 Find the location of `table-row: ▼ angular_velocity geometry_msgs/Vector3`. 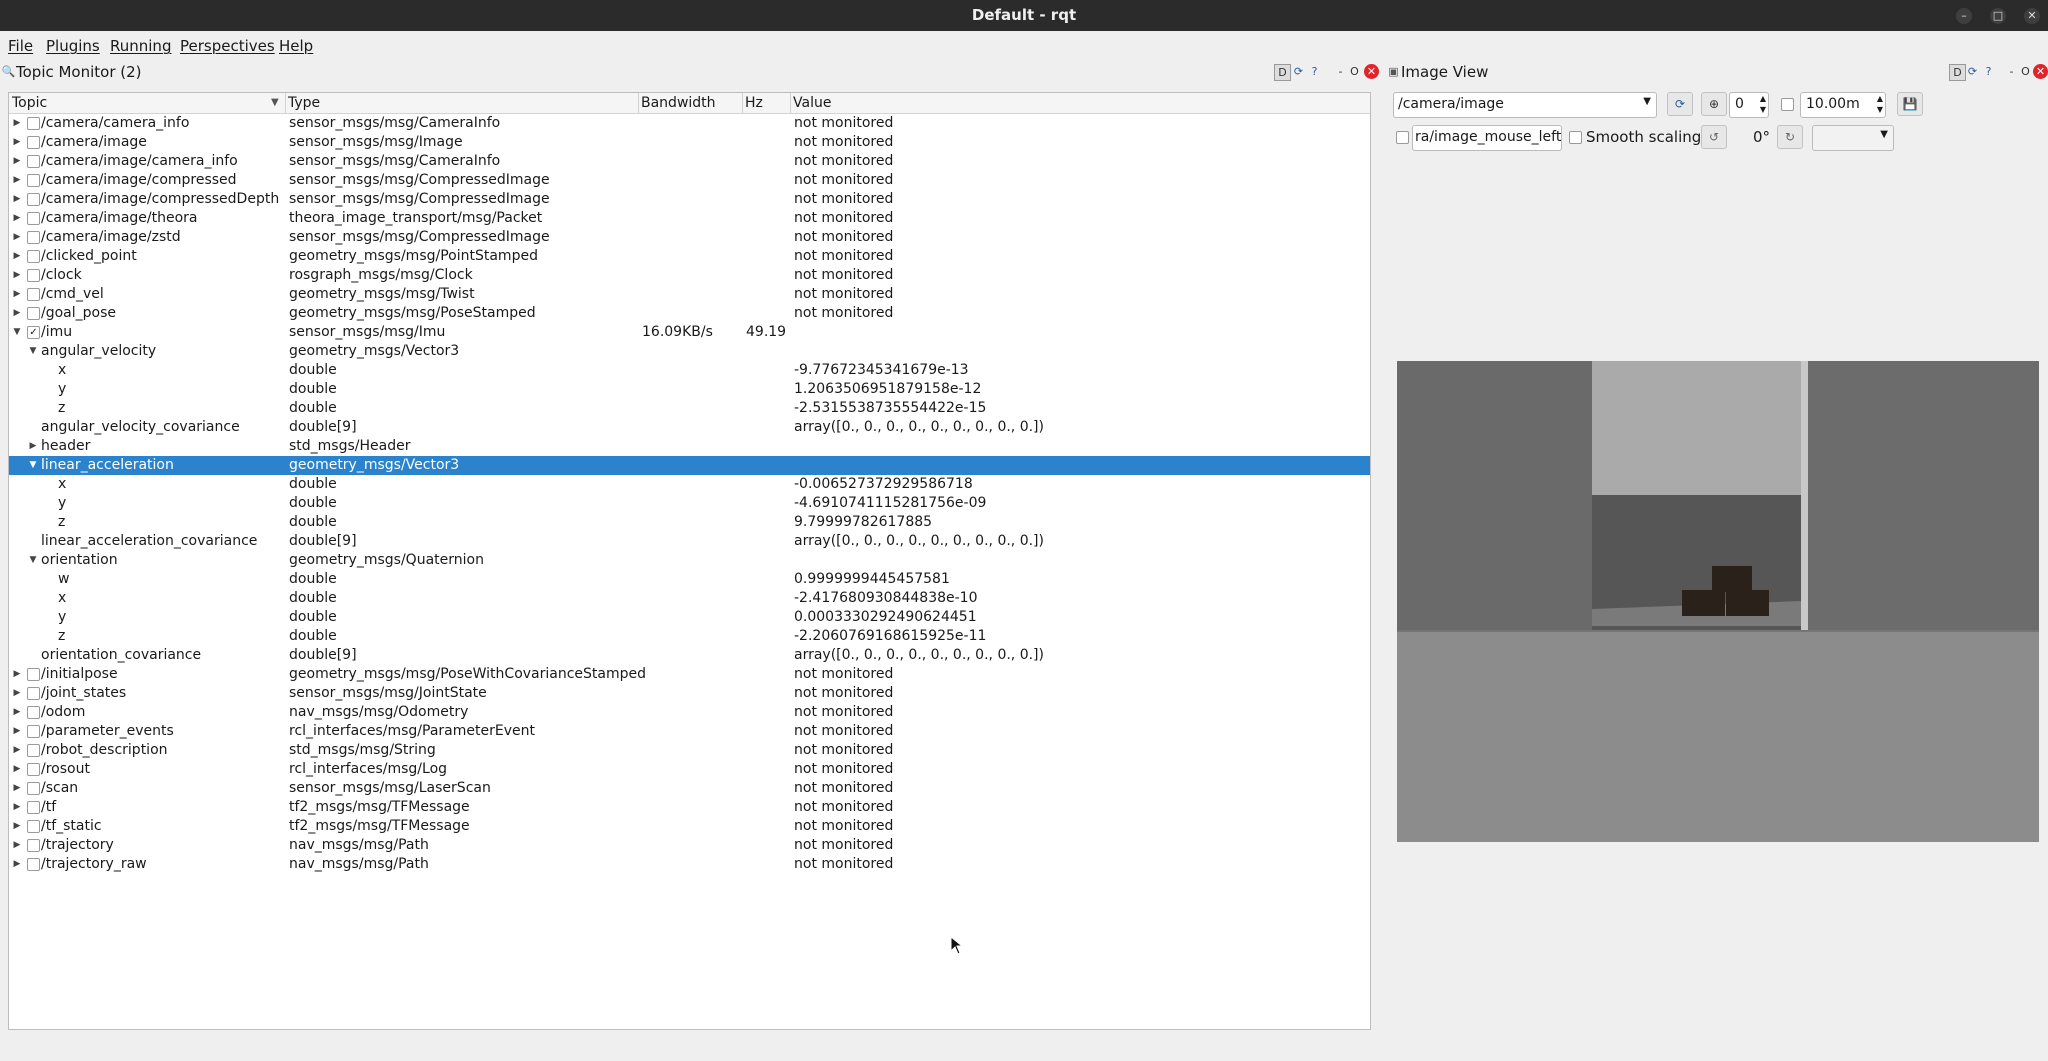

table-row: ▼ angular_velocity geometry_msgs/Vector3 is located at coordinates (689, 351).